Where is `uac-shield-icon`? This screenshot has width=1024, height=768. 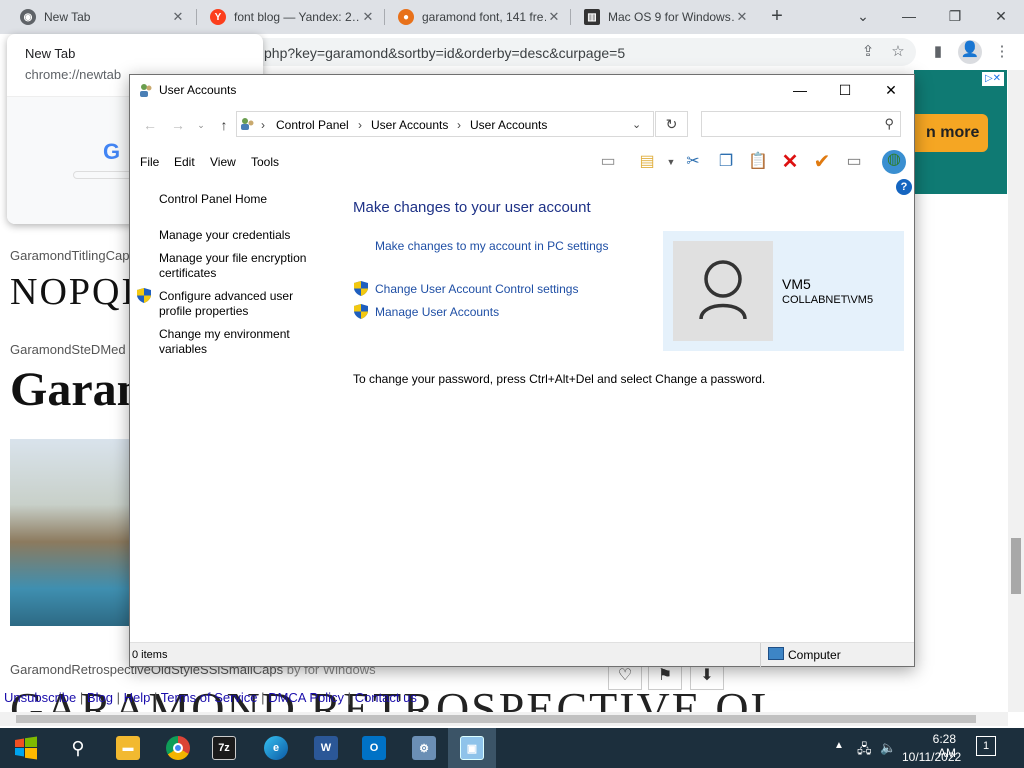 uac-shield-icon is located at coordinates (361, 288).